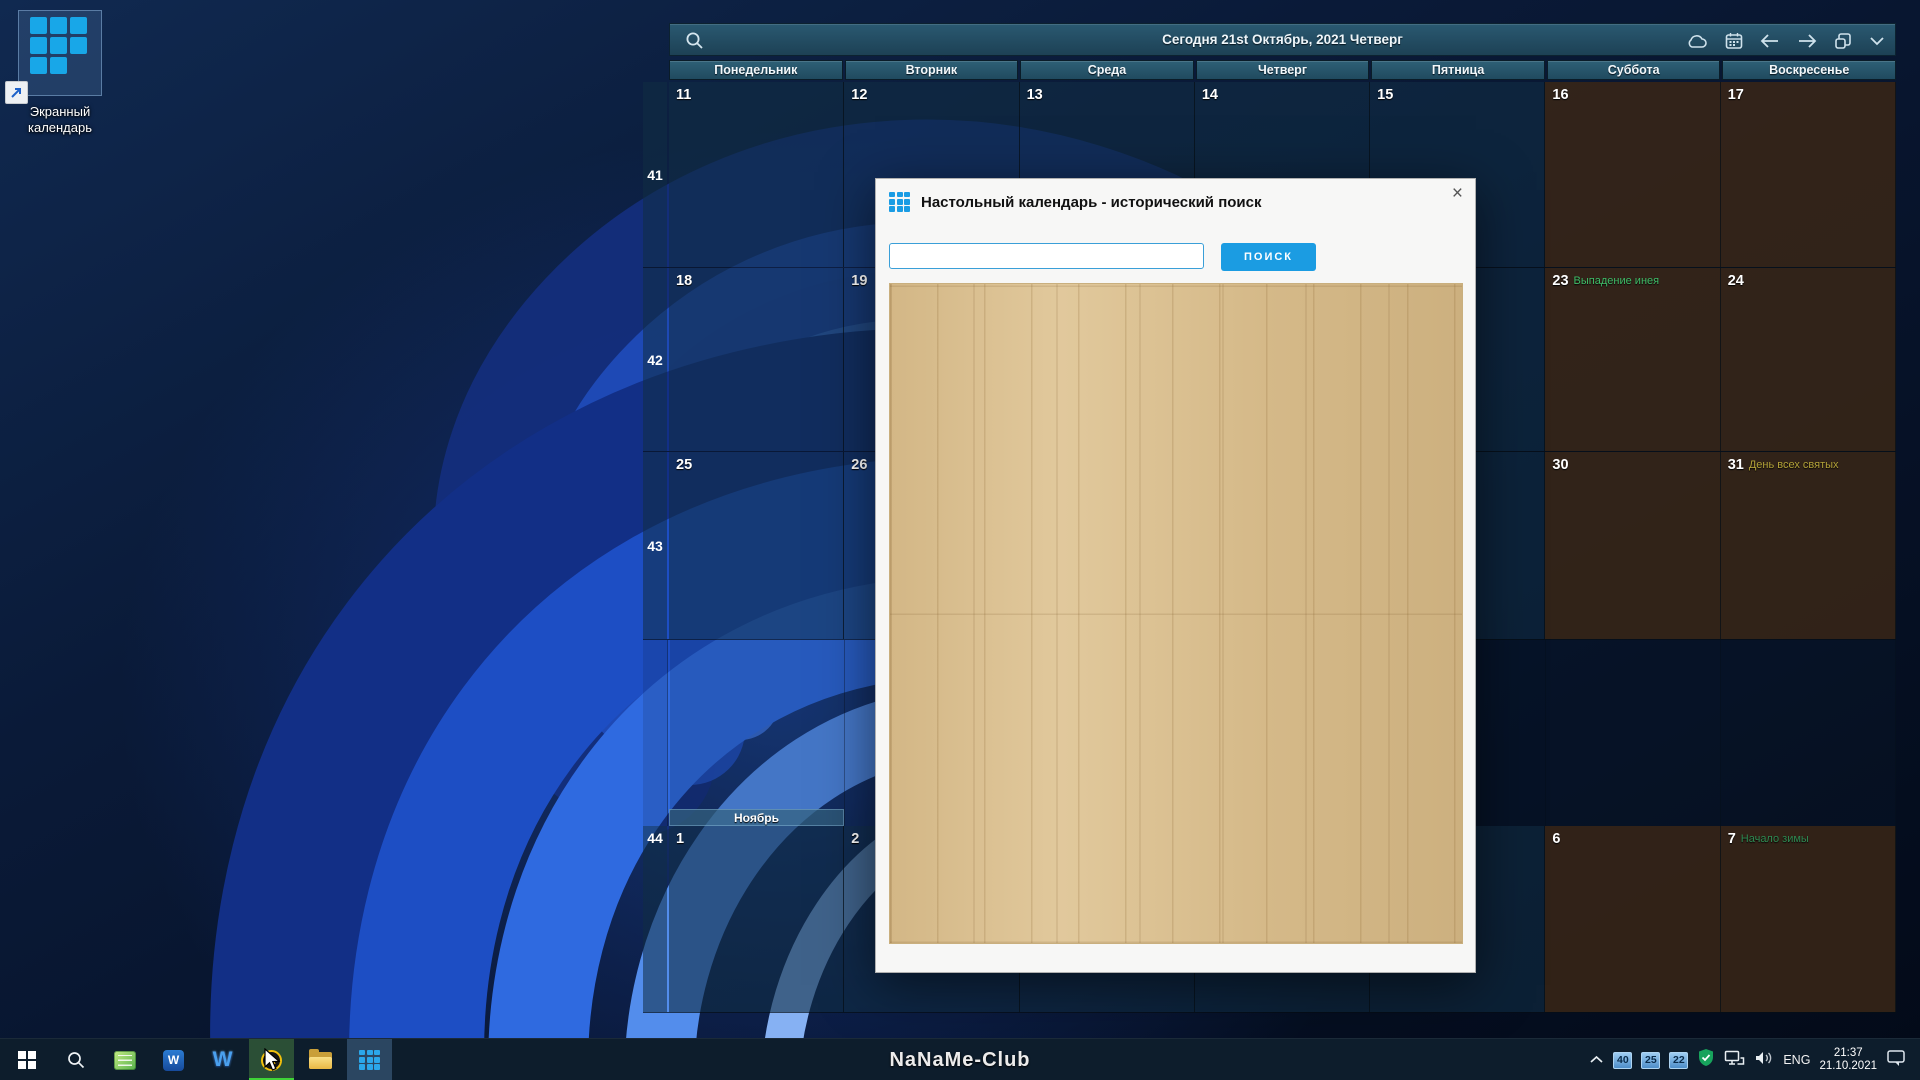 This screenshot has width=1920, height=1080. Describe the element at coordinates (757, 919) in the screenshot. I see `calendar-day-cell: 1` at that location.